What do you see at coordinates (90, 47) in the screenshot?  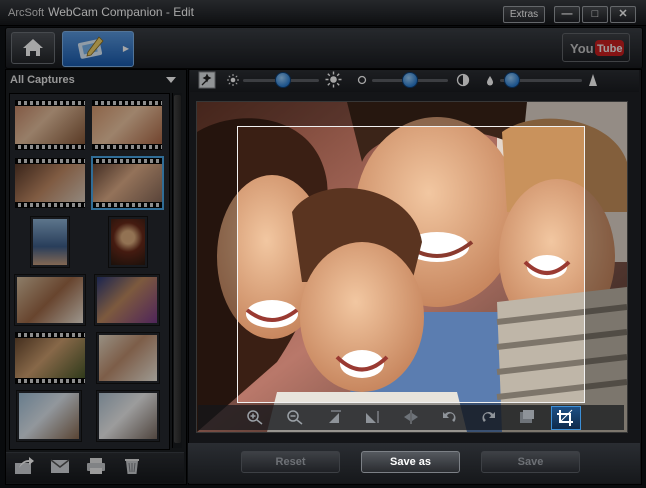 I see `edit-tools-icon` at bounding box center [90, 47].